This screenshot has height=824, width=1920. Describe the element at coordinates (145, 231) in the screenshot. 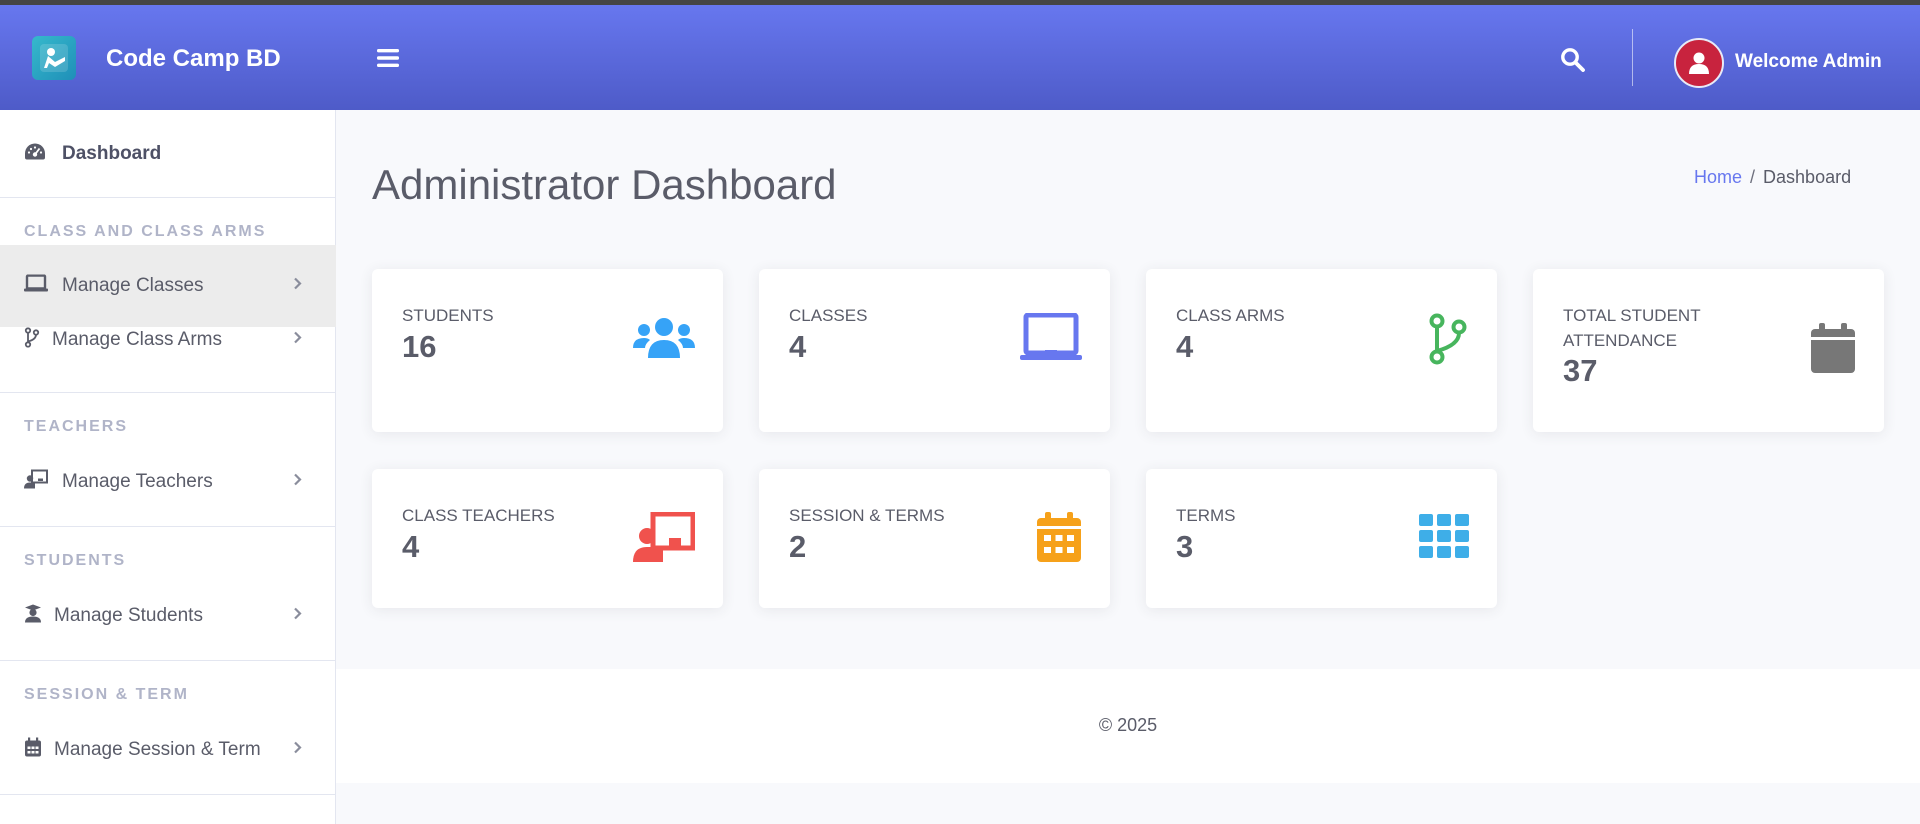

I see `section-heading-class-arms: CLASS AND CLASS ARMS` at that location.